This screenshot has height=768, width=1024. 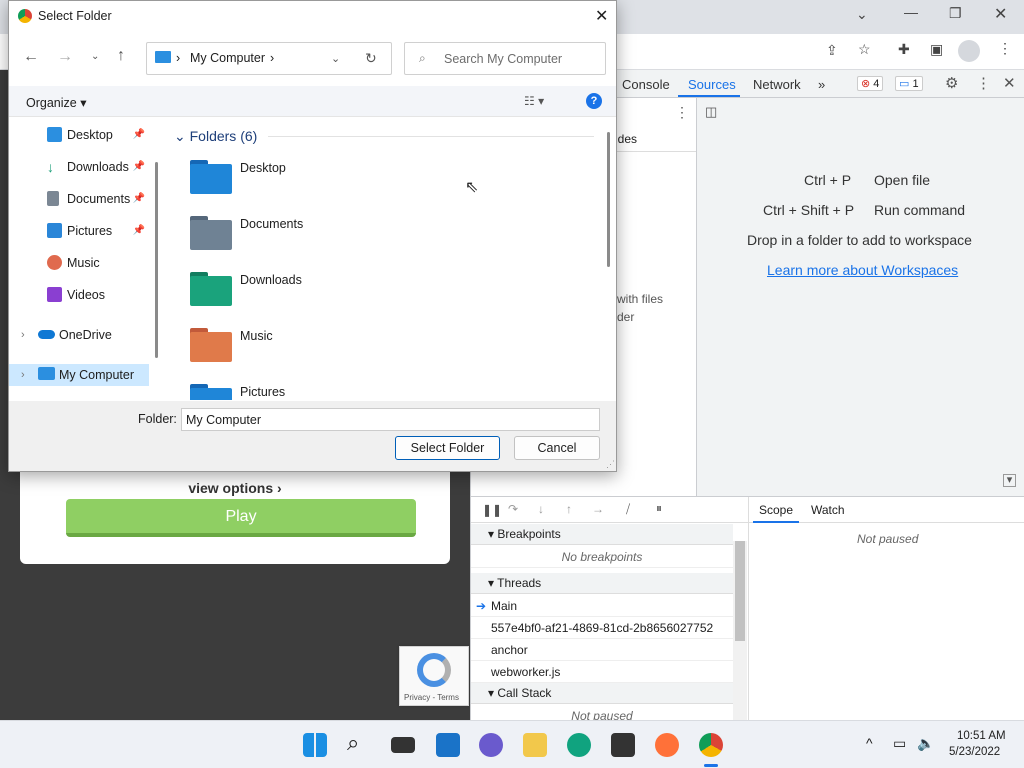 I want to click on folder-item: Pictures, so click(x=340, y=392).